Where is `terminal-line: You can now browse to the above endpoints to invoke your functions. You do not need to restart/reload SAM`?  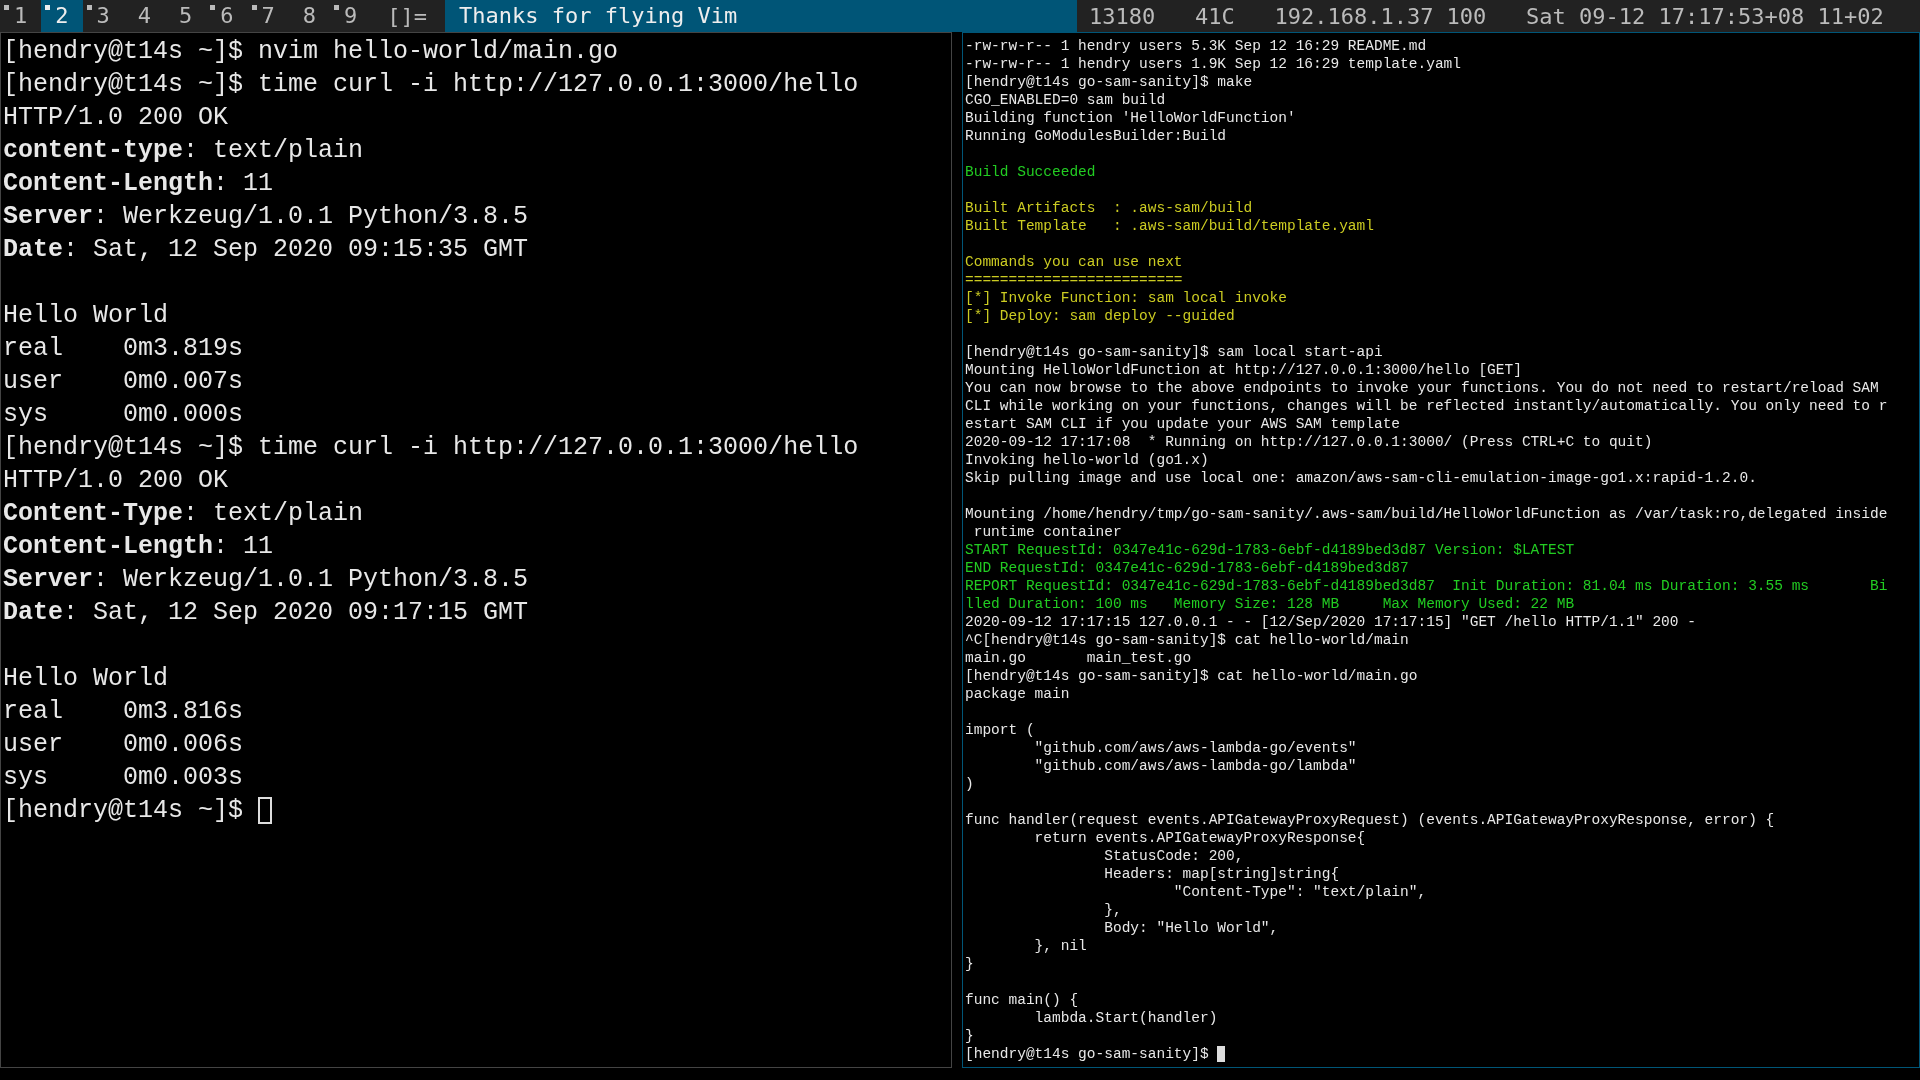
terminal-line: You can now browse to the above endpoints to invoke your functions. You do not need to restart/reload SAM is located at coordinates (1422, 388).